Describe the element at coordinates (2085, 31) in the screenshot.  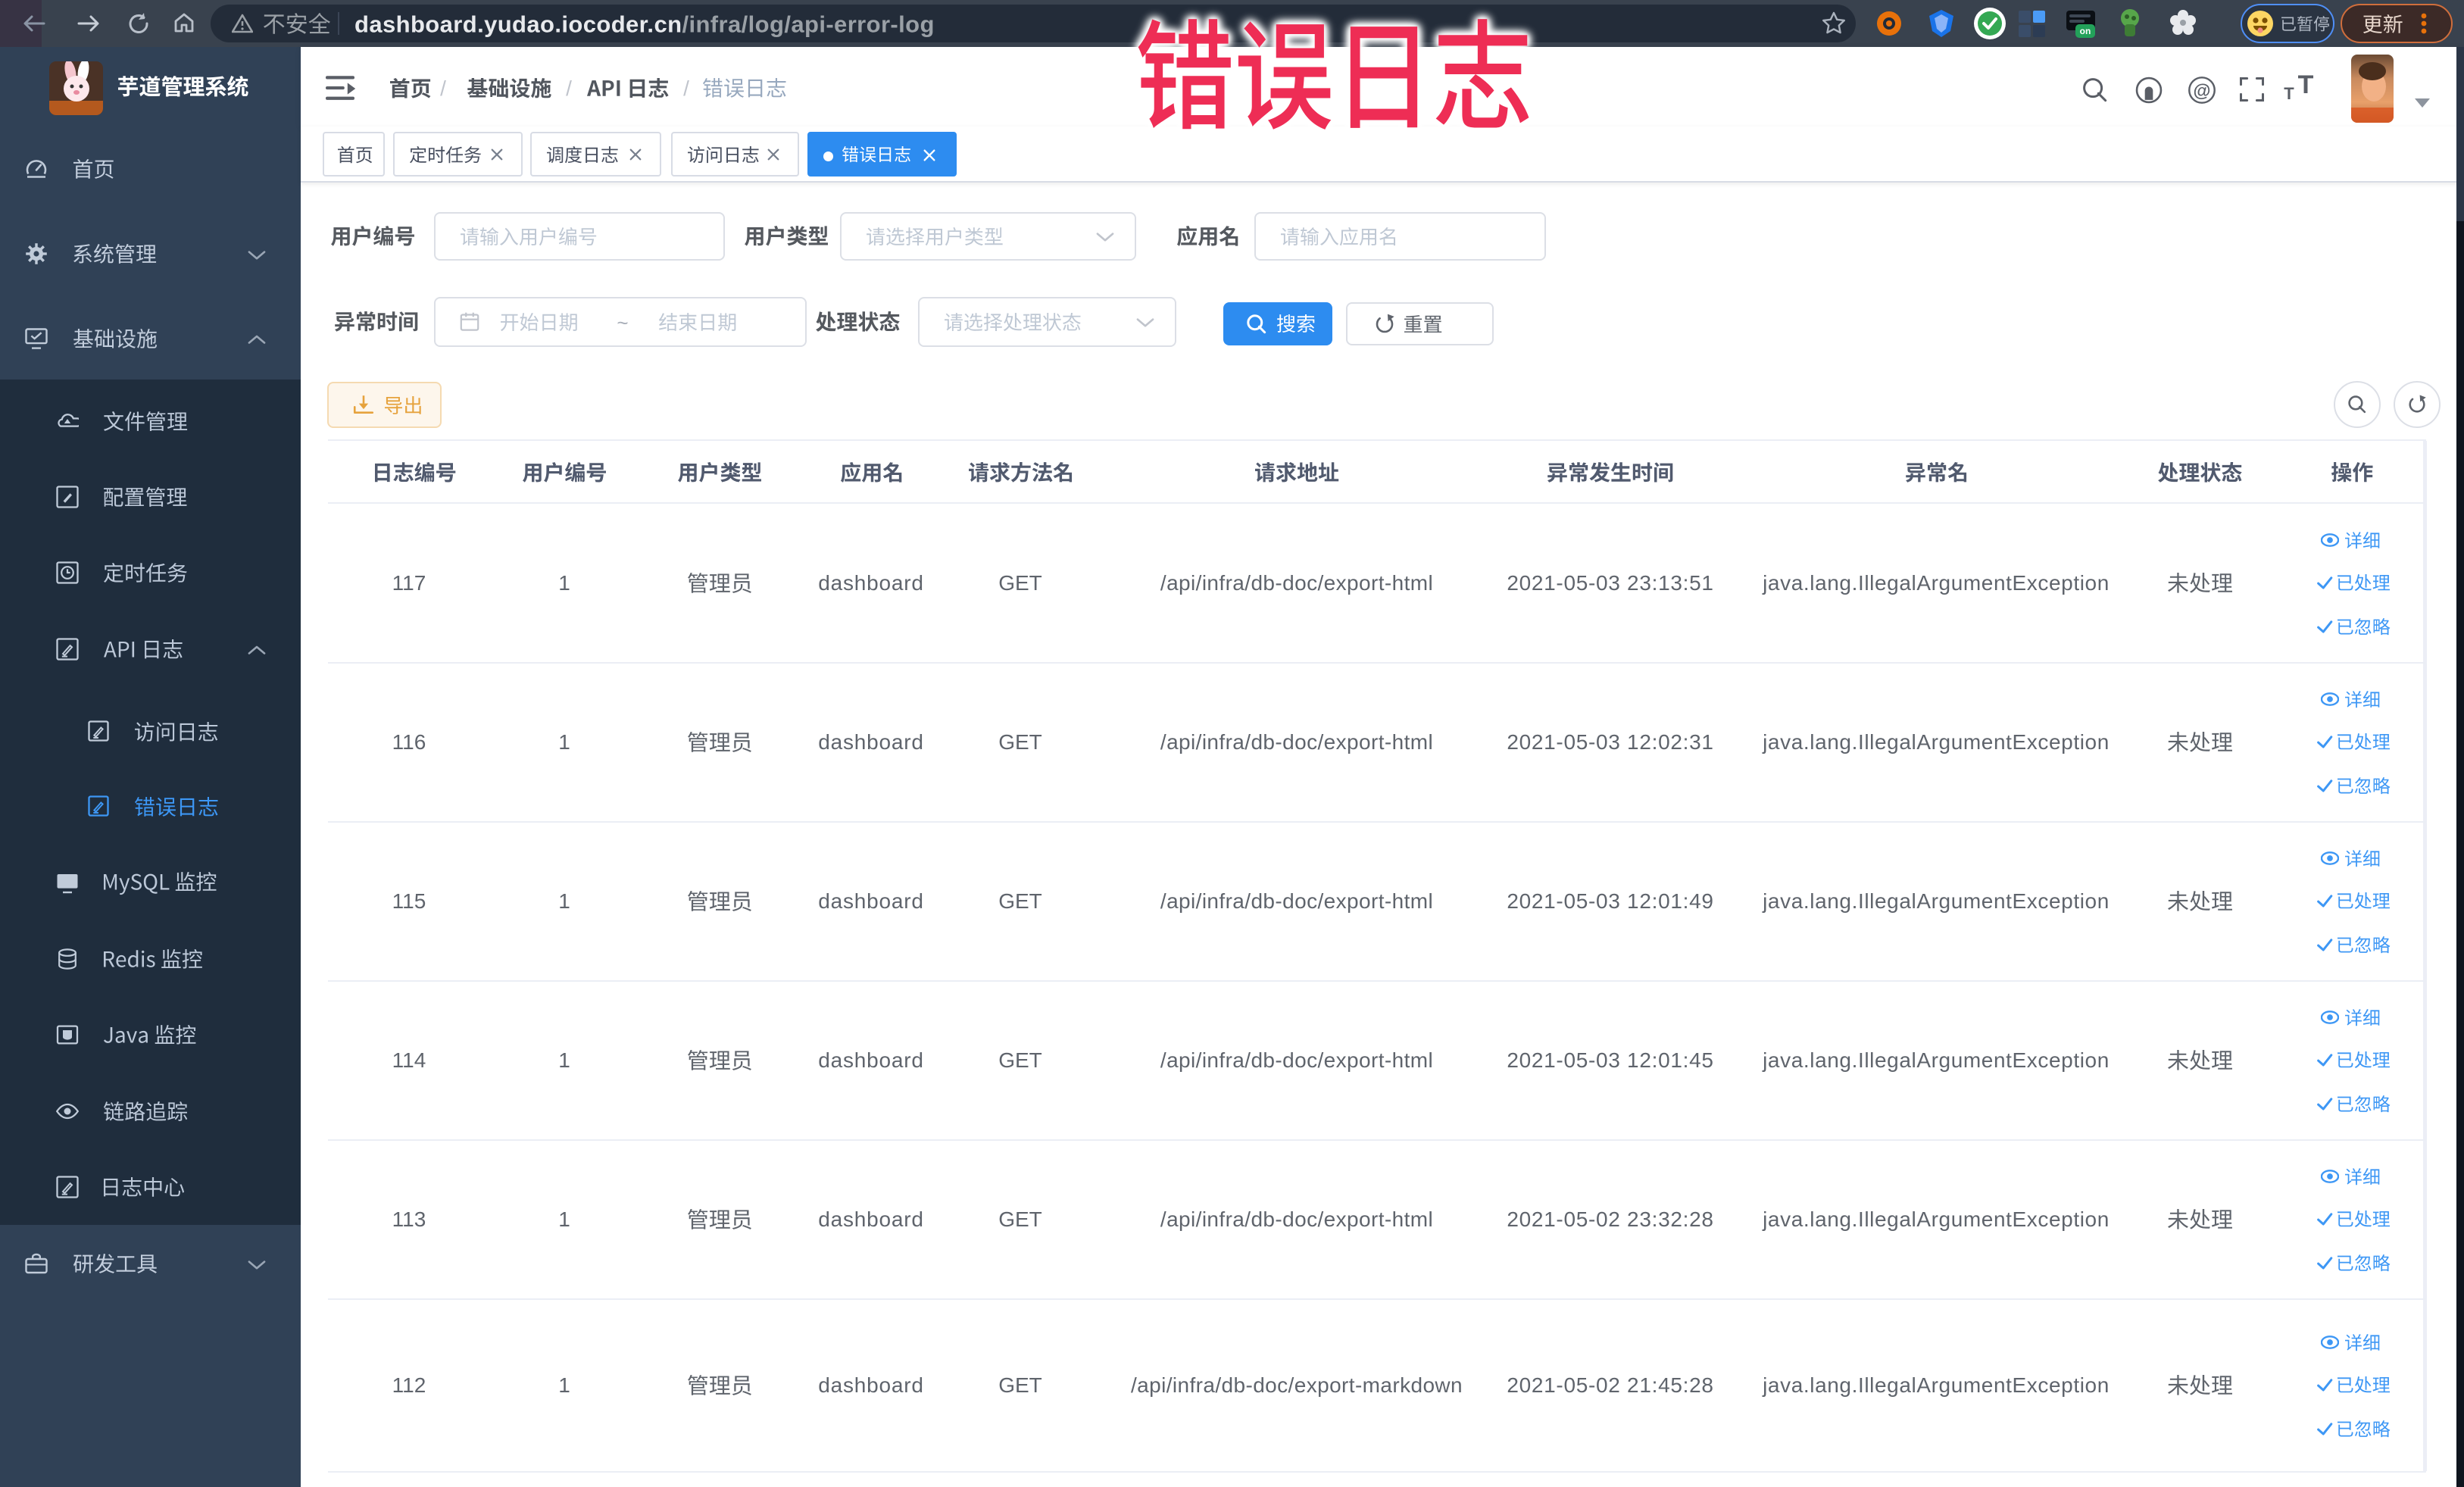
I see `svg-text: on` at that location.